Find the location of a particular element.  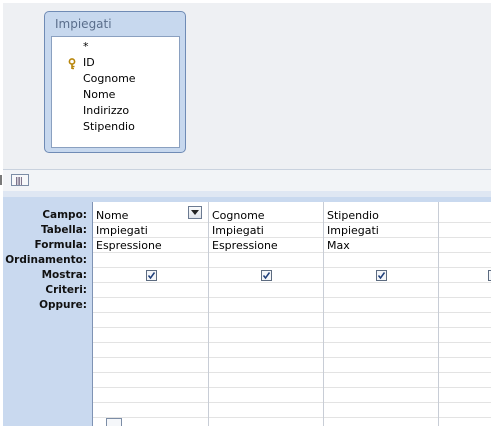

row-label-tabella: Tabella: is located at coordinates (63, 230).